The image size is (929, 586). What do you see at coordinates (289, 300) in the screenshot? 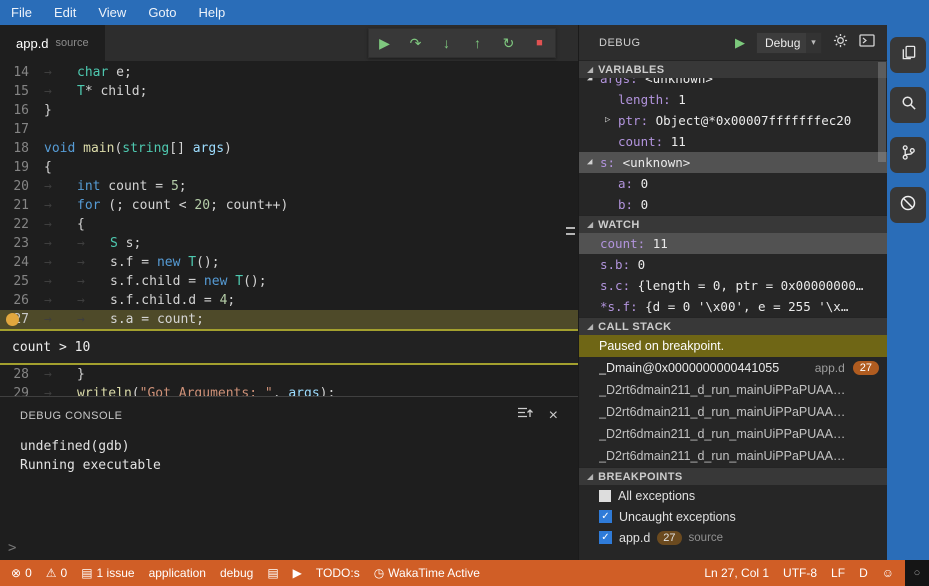
I see `code-line-26: 26 → → s.f.child.d = 4;` at bounding box center [289, 300].